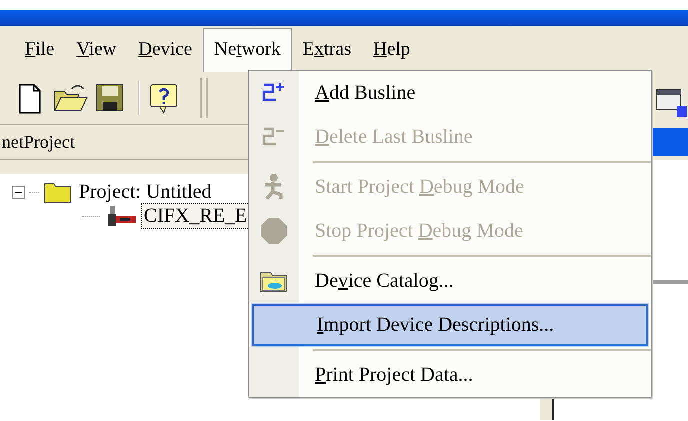 The width and height of the screenshot is (688, 421). What do you see at coordinates (196, 216) in the screenshot?
I see `tree-item: CIFX_RE_E` at bounding box center [196, 216].